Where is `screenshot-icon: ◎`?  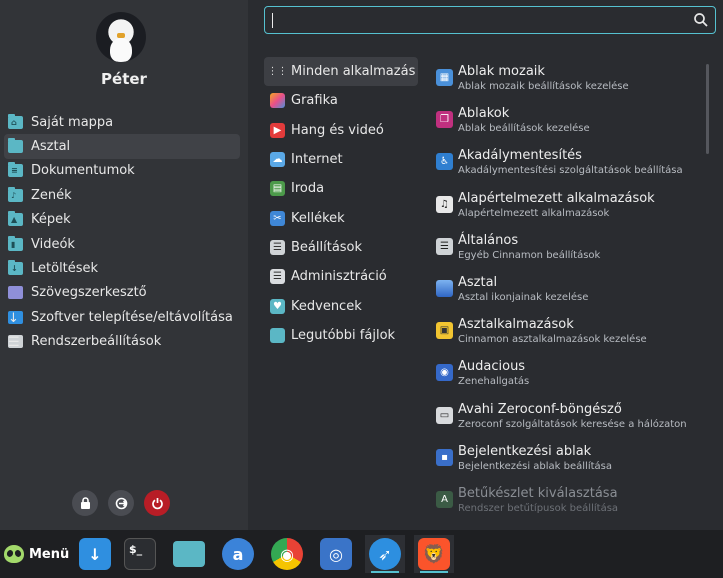
screenshot-icon: ◎ is located at coordinates (336, 554).